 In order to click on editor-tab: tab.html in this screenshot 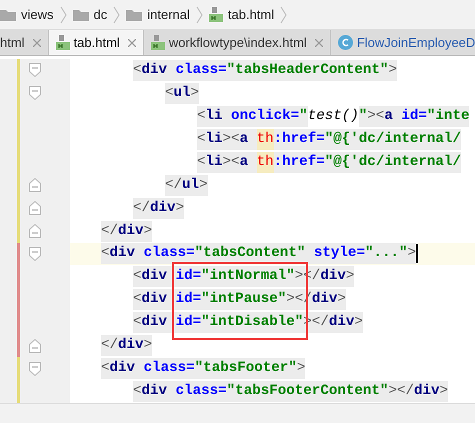, I will do `click(96, 42)`.